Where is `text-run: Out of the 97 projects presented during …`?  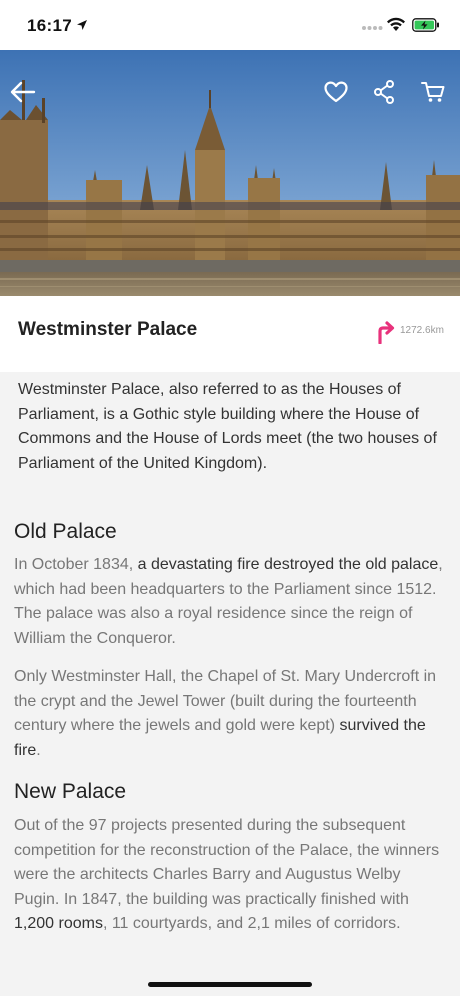 text-run: Out of the 97 projects presented during … is located at coordinates (227, 862).